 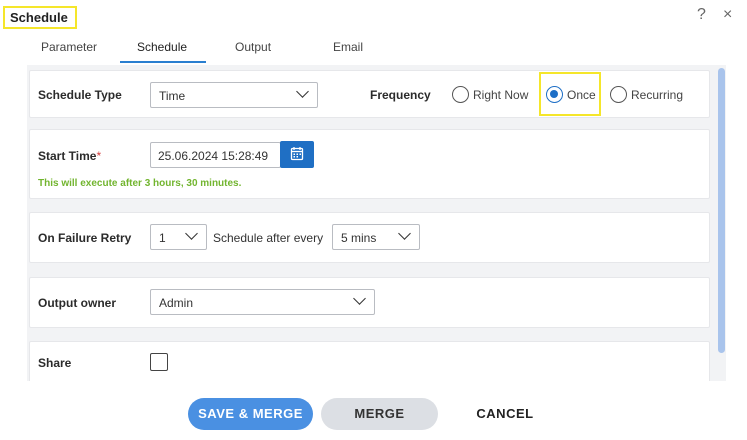 I want to click on frequency-label: Frequency, so click(x=400, y=95).